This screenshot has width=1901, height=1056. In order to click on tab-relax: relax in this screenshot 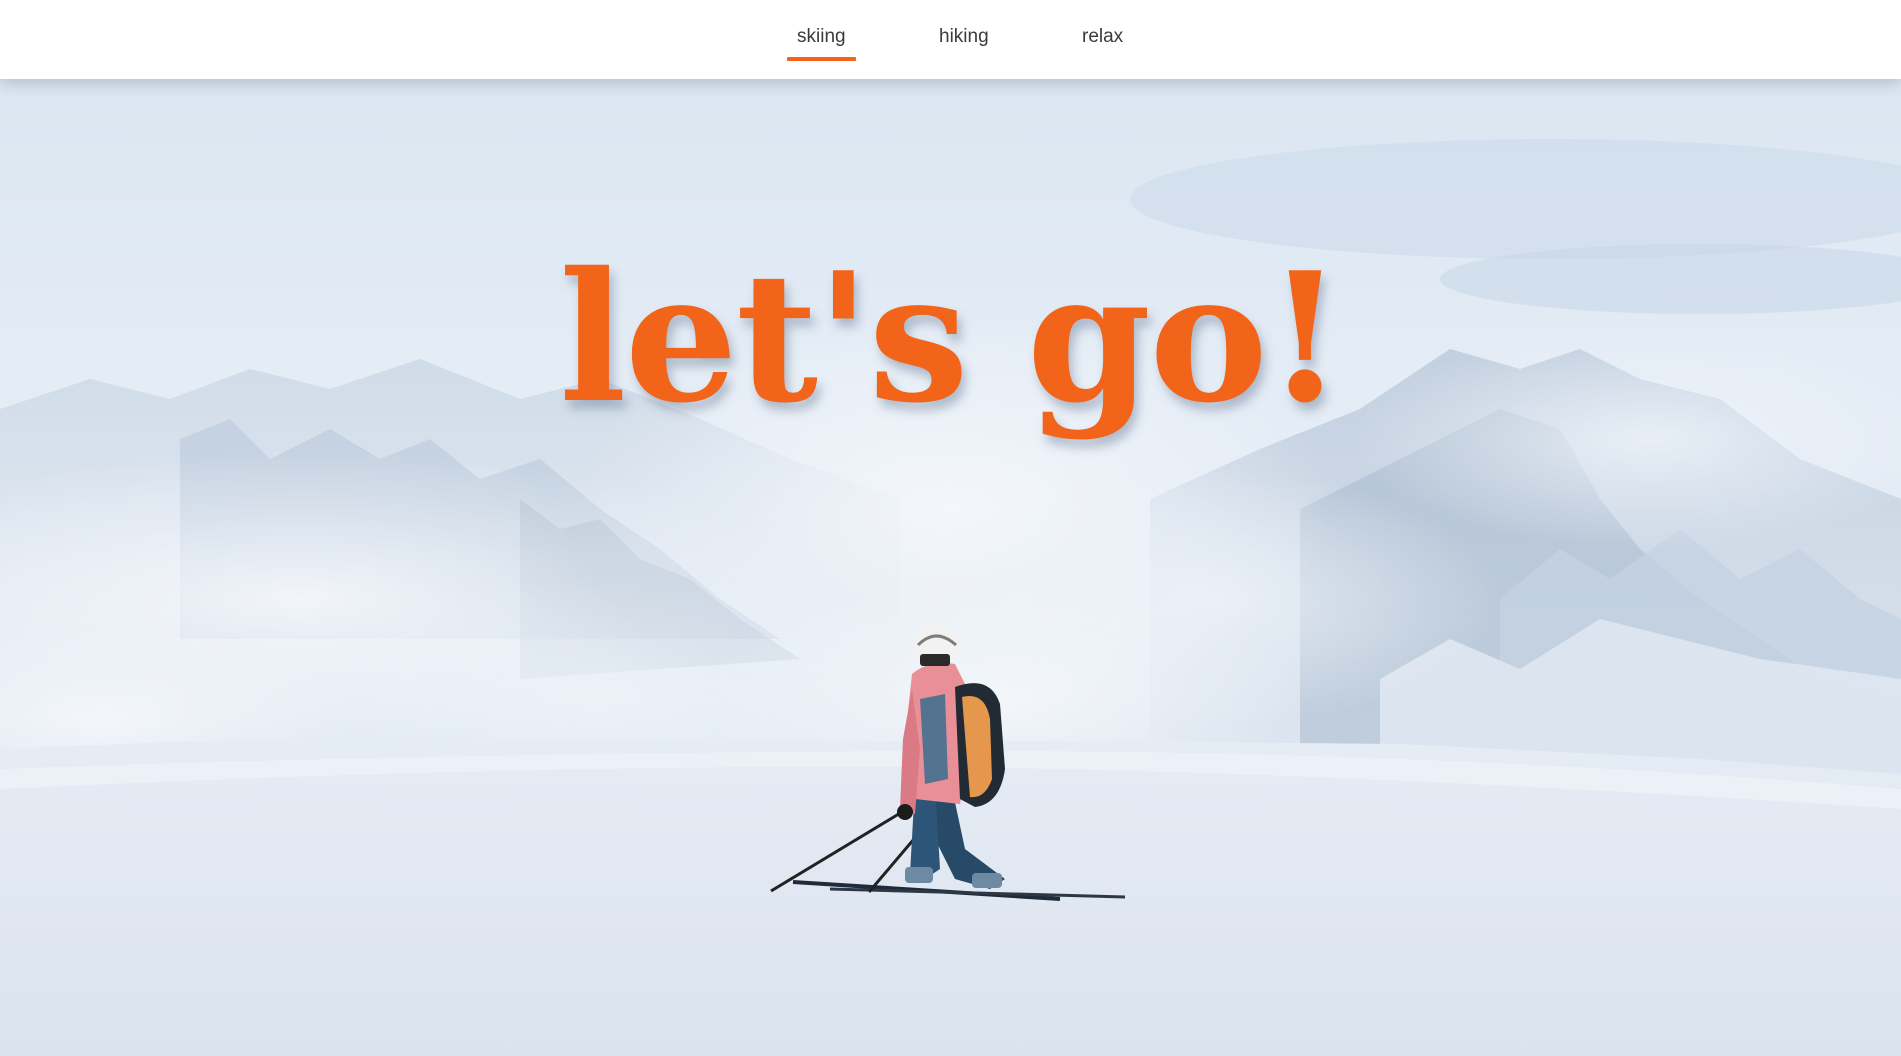, I will do `click(1102, 37)`.